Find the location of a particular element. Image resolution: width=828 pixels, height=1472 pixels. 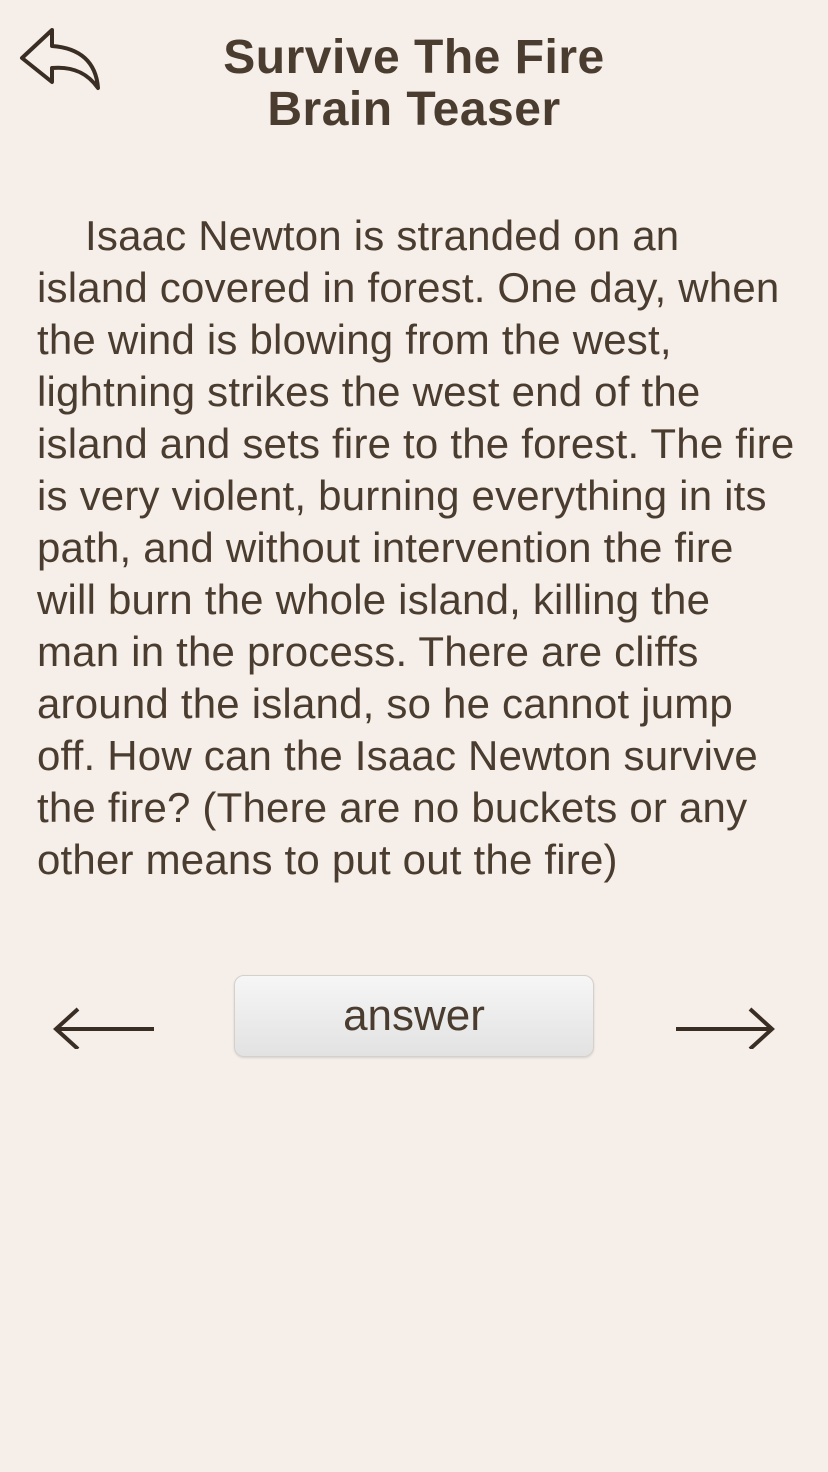

page-title: Survive The Fire Brain Teaser is located at coordinates (414, 84).